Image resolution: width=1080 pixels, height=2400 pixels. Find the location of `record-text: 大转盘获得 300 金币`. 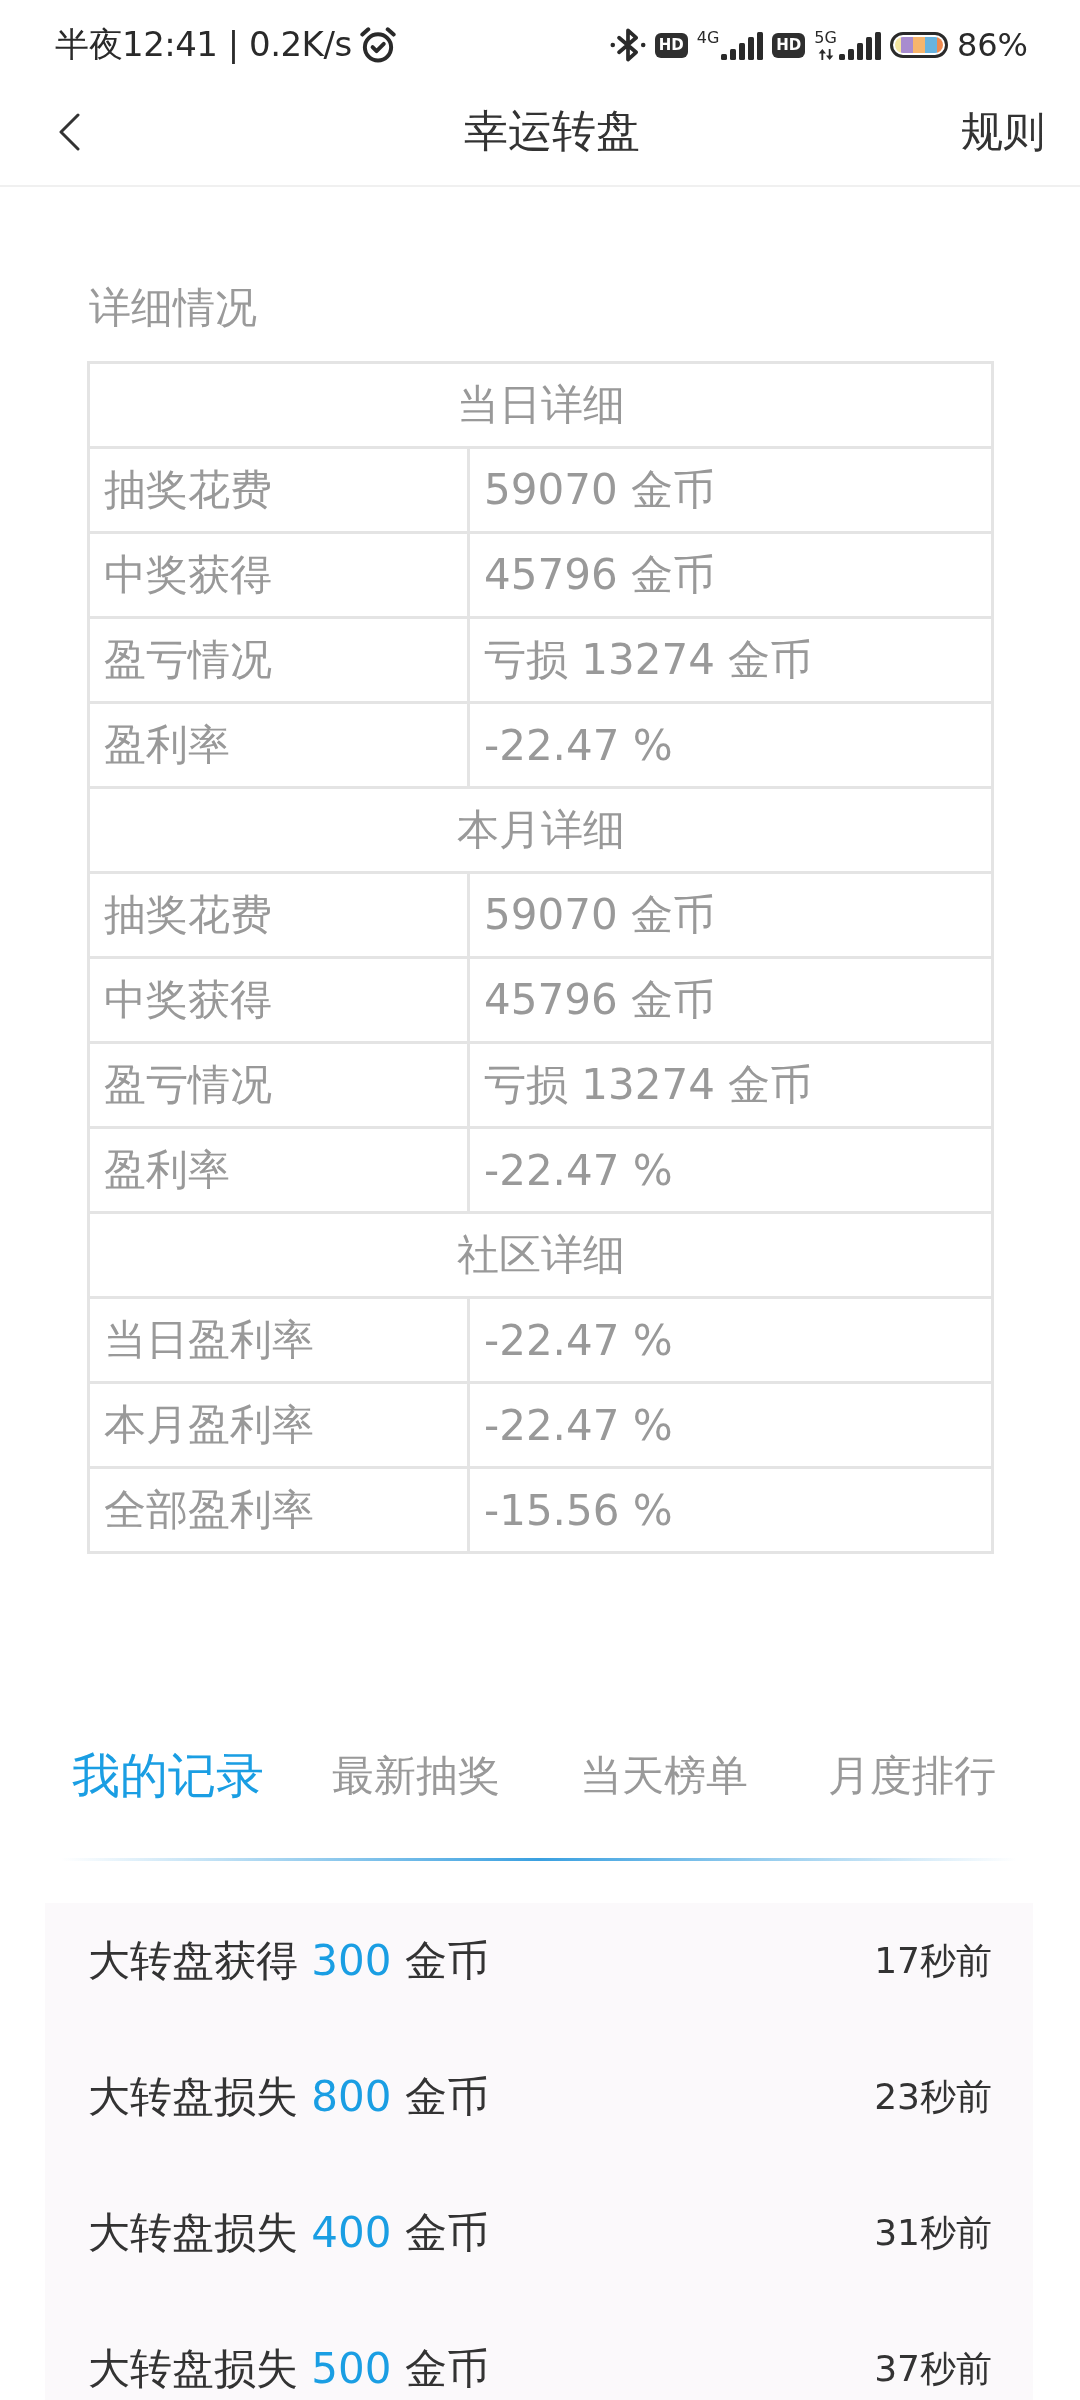

record-text: 大转盘获得 300 金币 is located at coordinates (288, 1961).